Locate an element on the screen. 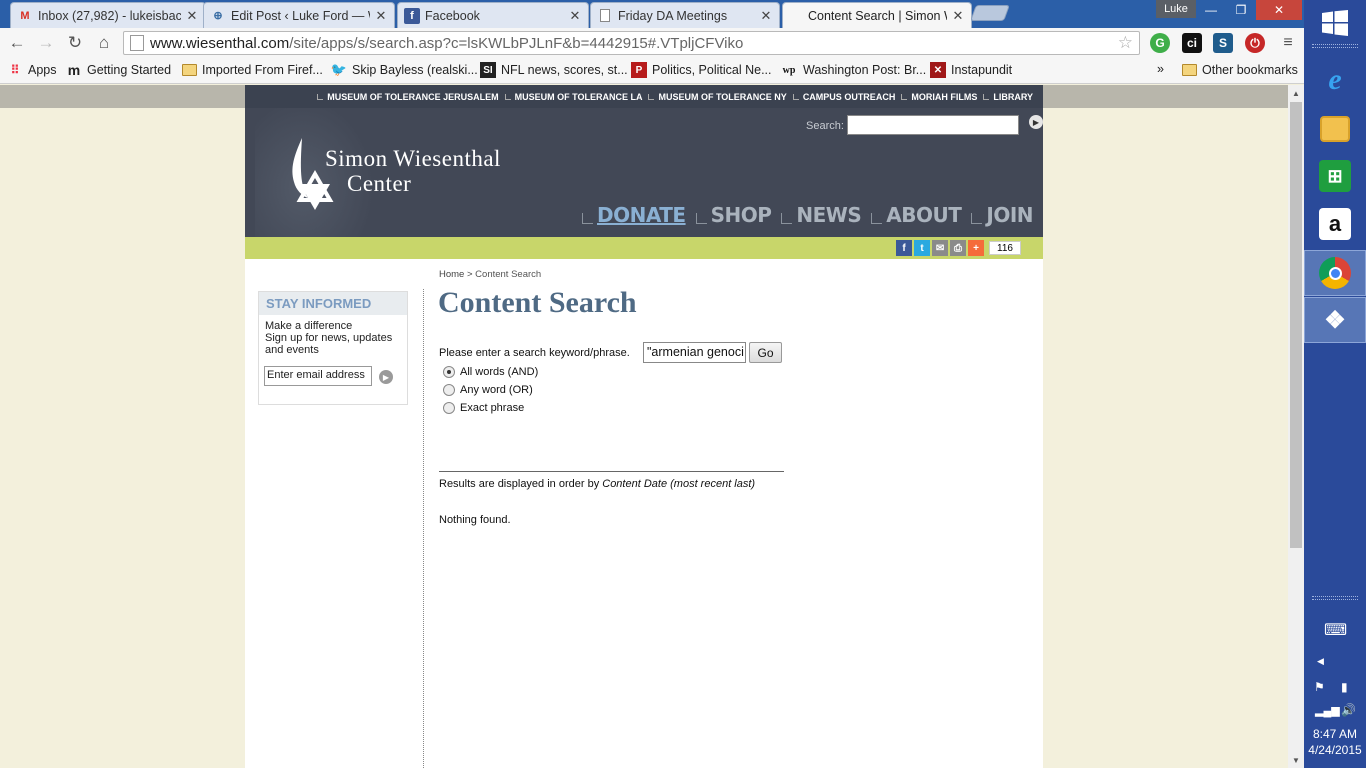 This screenshot has height=768, width=1366. share-buttons: f t ✉ ⎙ + 116 is located at coordinates (958, 248).